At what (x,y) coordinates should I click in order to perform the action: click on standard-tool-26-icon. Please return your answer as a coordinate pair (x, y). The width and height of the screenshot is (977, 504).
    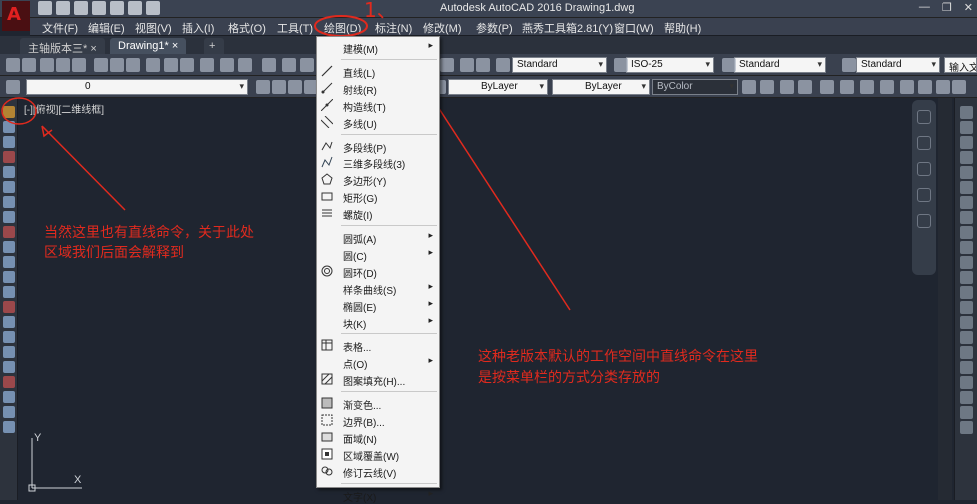
    Looking at the image, I should click on (503, 65).